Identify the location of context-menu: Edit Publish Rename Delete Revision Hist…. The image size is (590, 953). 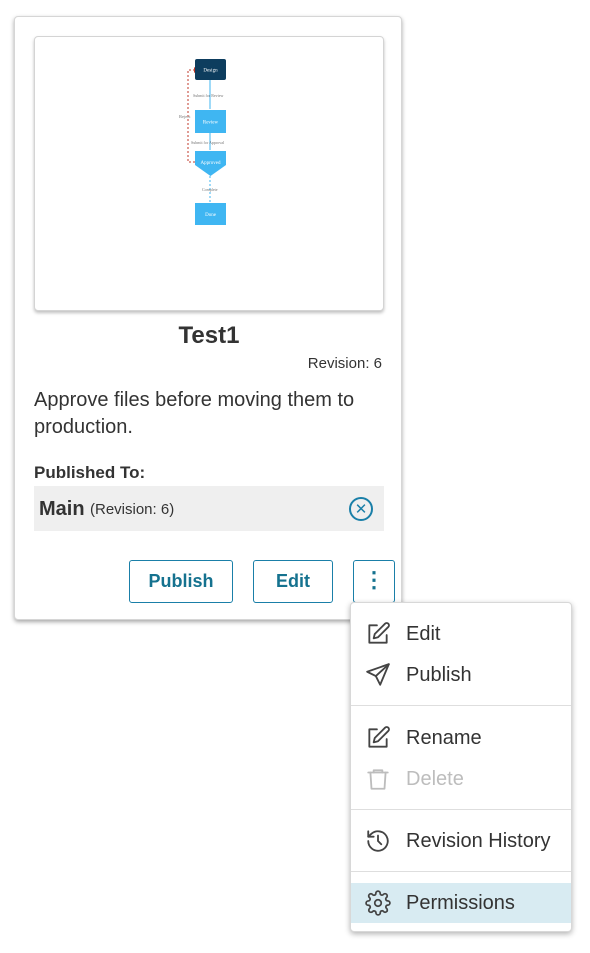
(461, 767).